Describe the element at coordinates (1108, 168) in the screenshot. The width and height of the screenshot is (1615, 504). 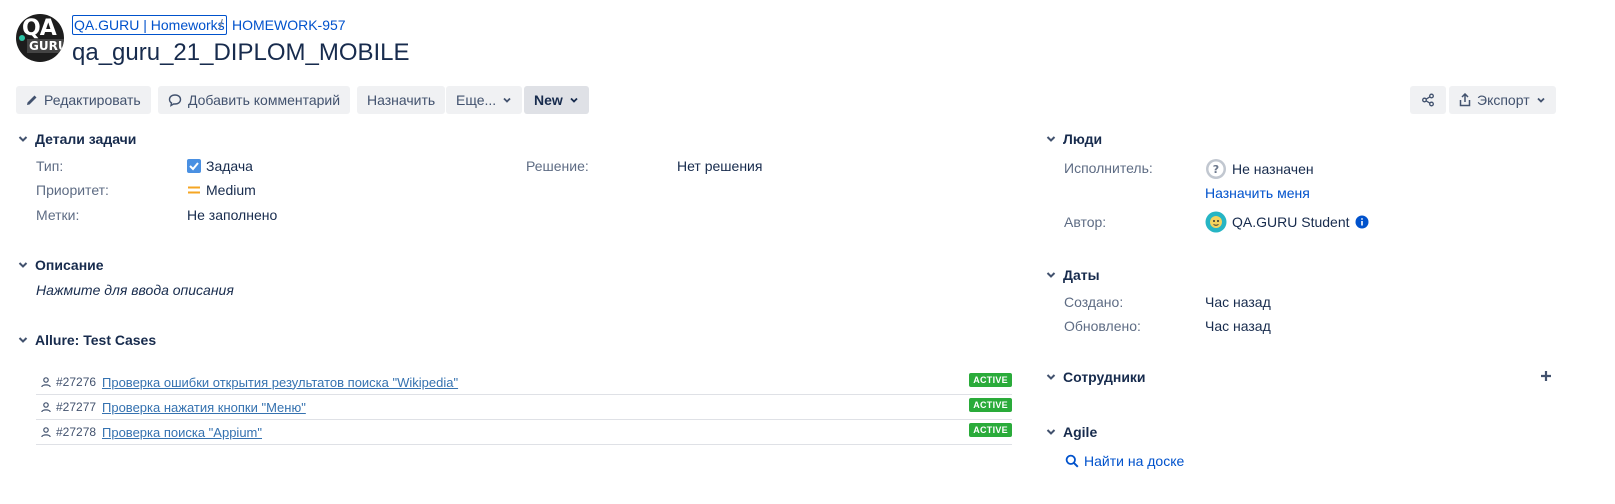
I see `assignee-label: Исполнитель:` at that location.